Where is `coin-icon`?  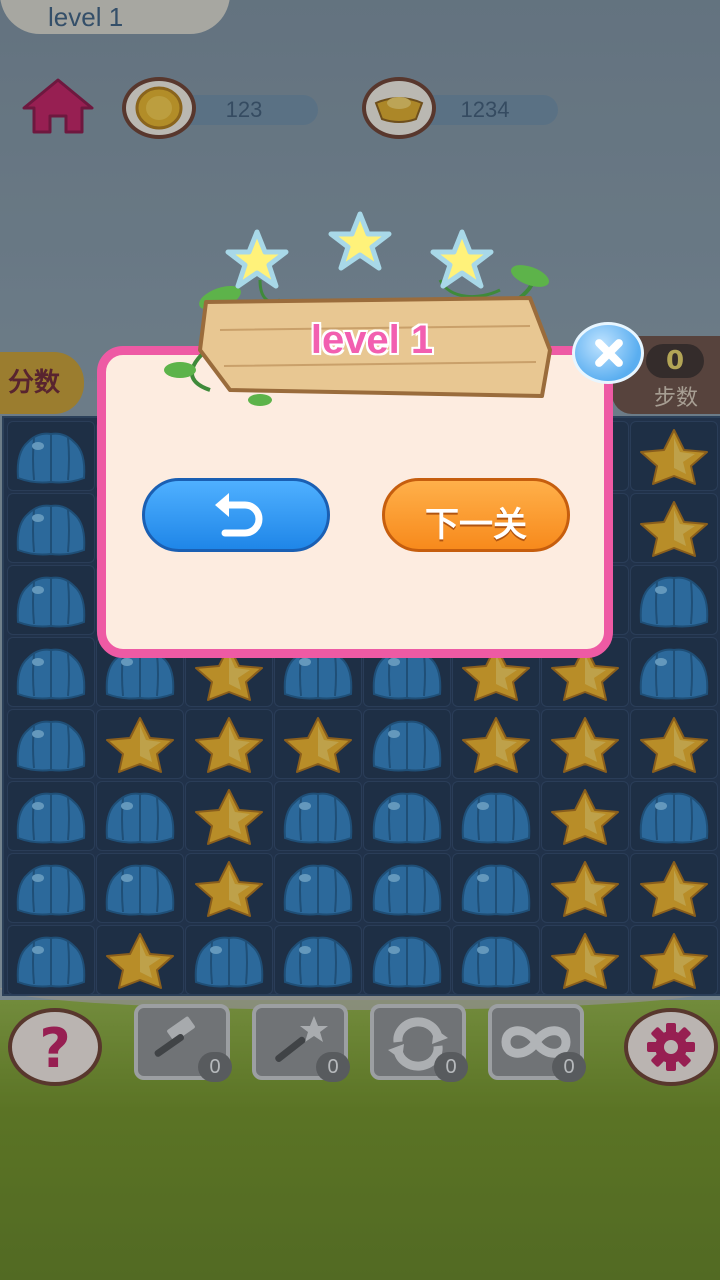
coin-icon is located at coordinates (159, 108).